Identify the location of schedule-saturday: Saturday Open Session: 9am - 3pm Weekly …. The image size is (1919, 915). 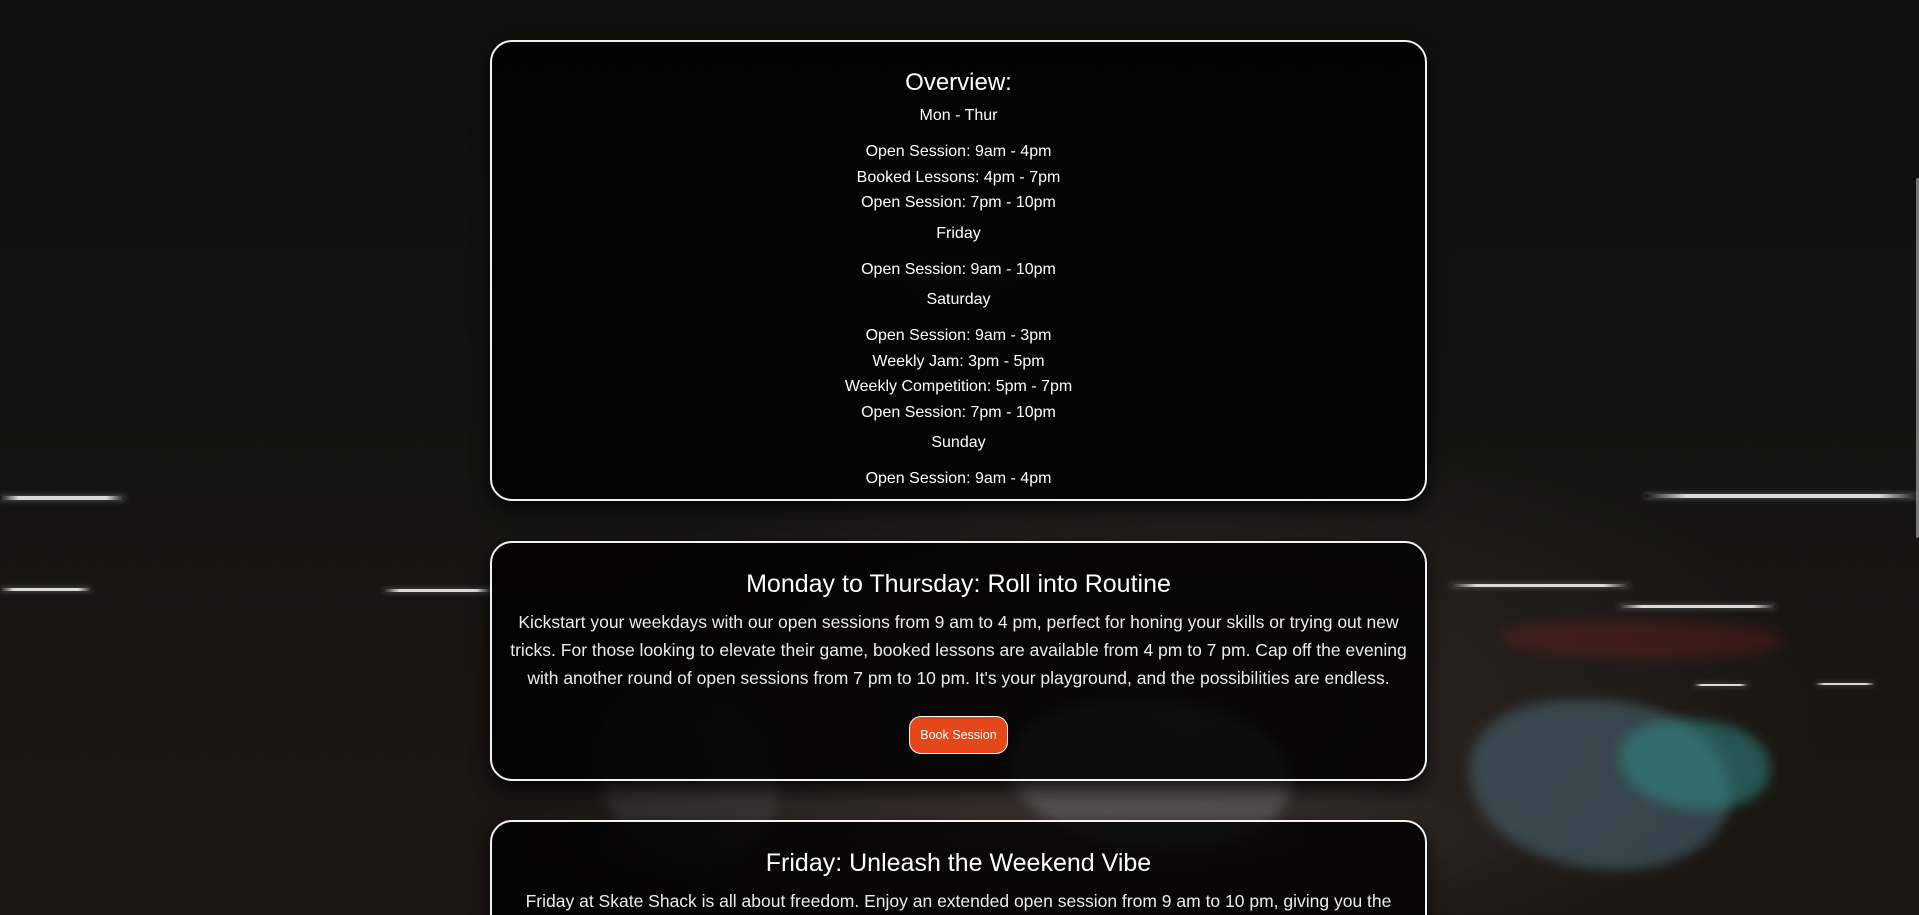
(958, 357).